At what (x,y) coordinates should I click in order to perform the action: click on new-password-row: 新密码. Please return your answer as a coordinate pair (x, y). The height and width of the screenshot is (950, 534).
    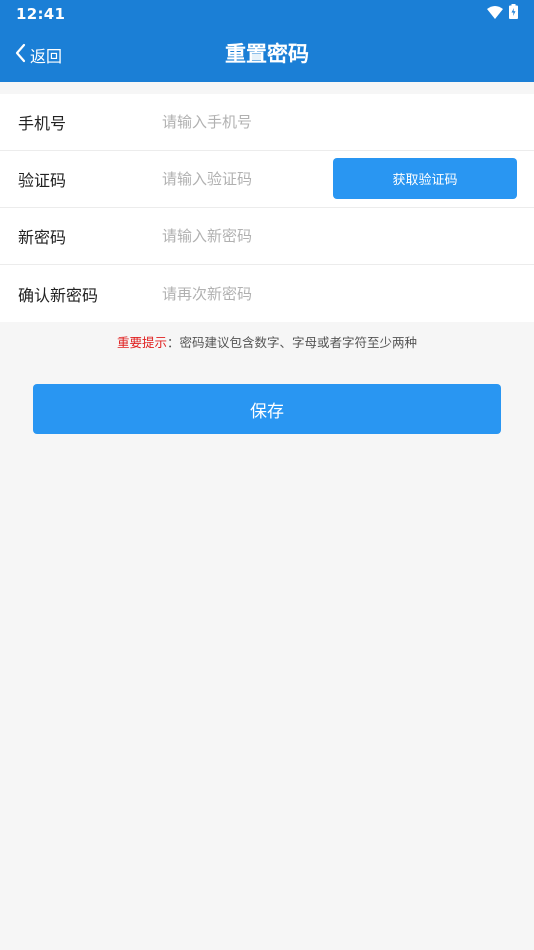
    Looking at the image, I should click on (267, 236).